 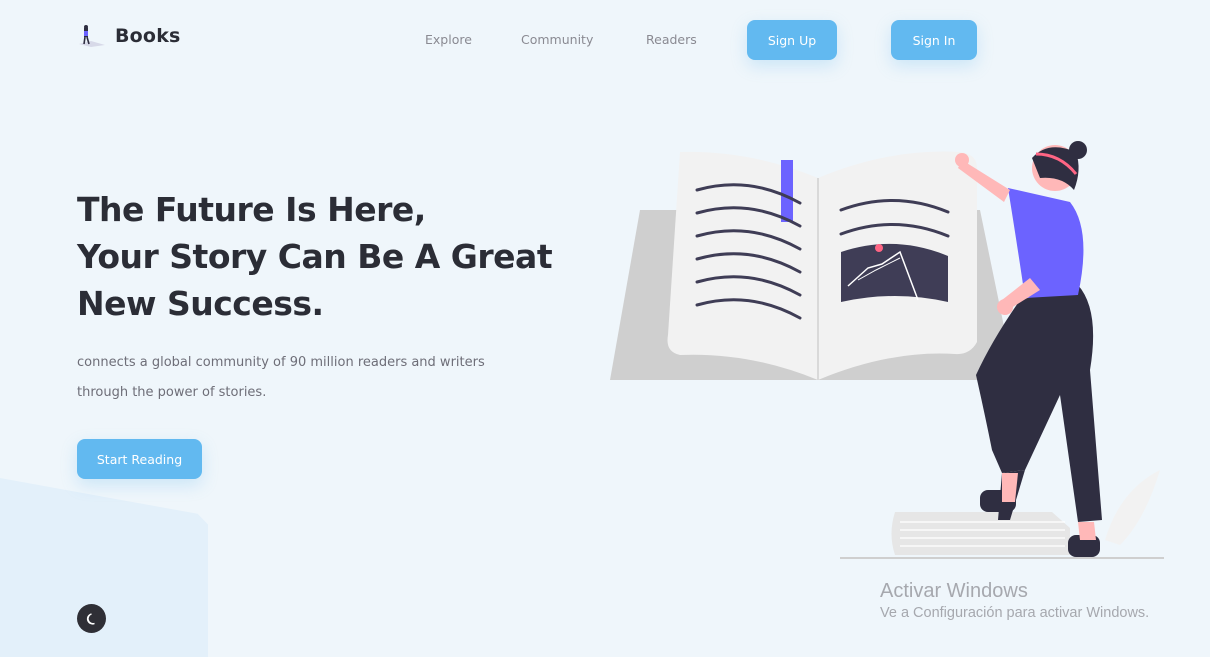 What do you see at coordinates (980, 533) in the screenshot?
I see `paper-stack` at bounding box center [980, 533].